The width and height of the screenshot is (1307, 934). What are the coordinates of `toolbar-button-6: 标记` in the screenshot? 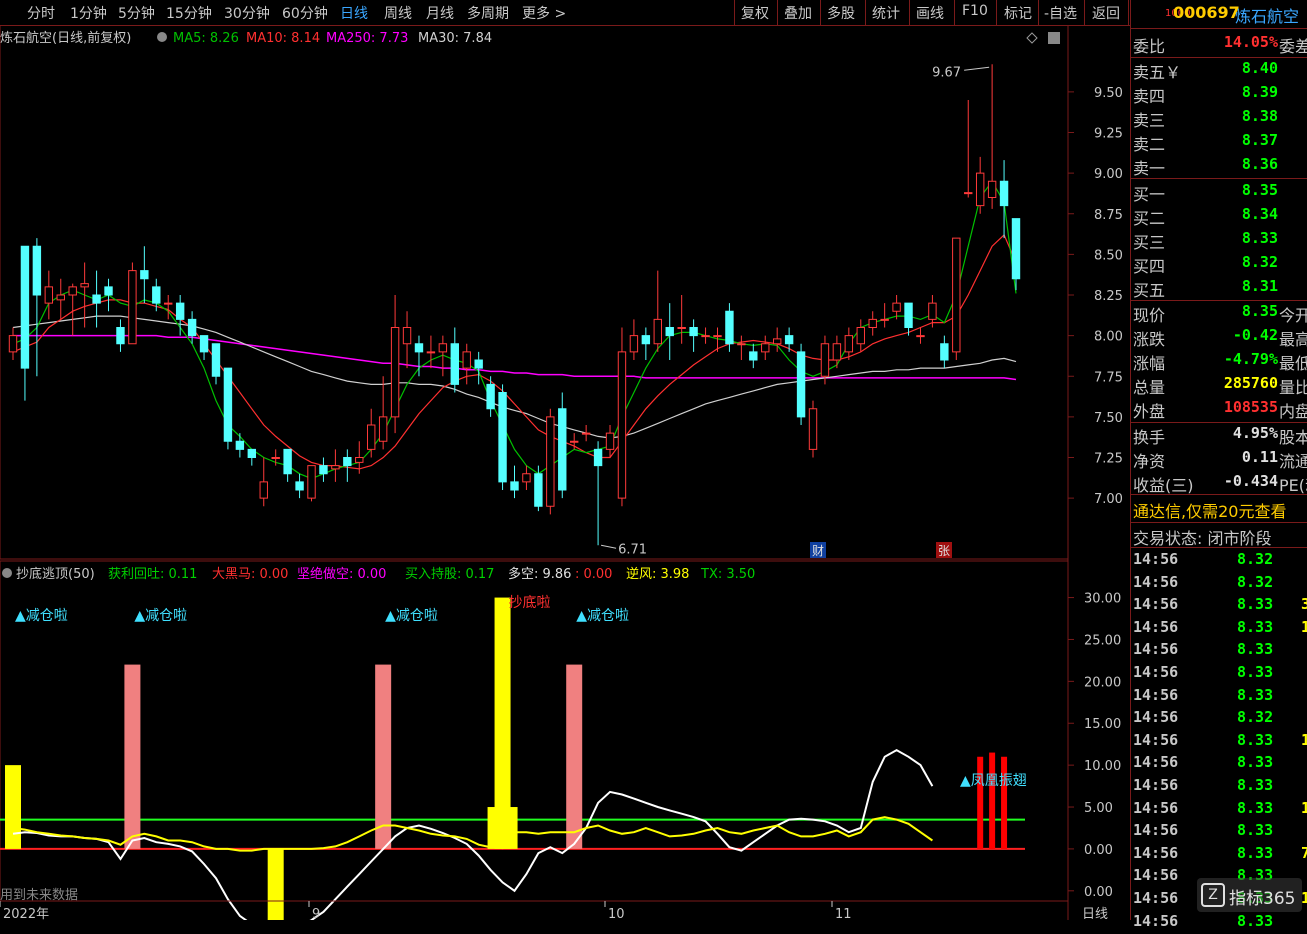 It's located at (1018, 13).